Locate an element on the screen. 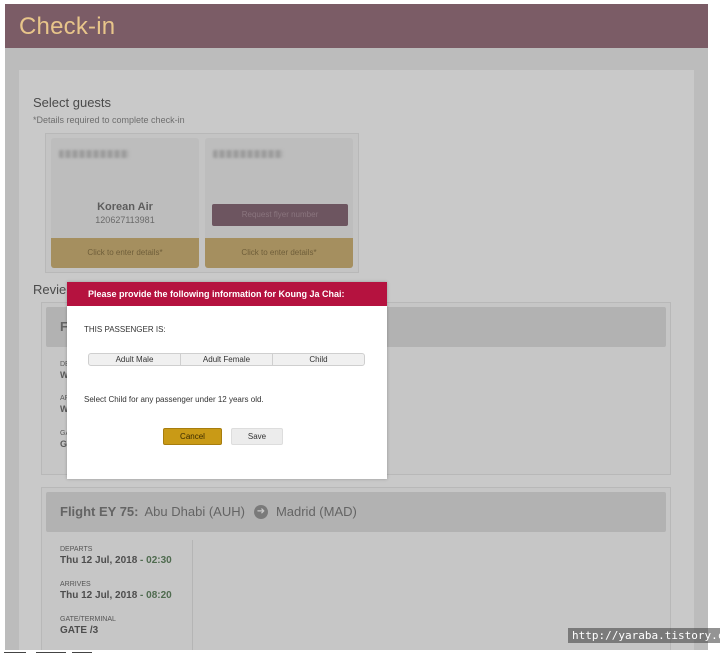  departs-value: Thu 12 Jul, 2018 - 02:30 is located at coordinates (116, 560).